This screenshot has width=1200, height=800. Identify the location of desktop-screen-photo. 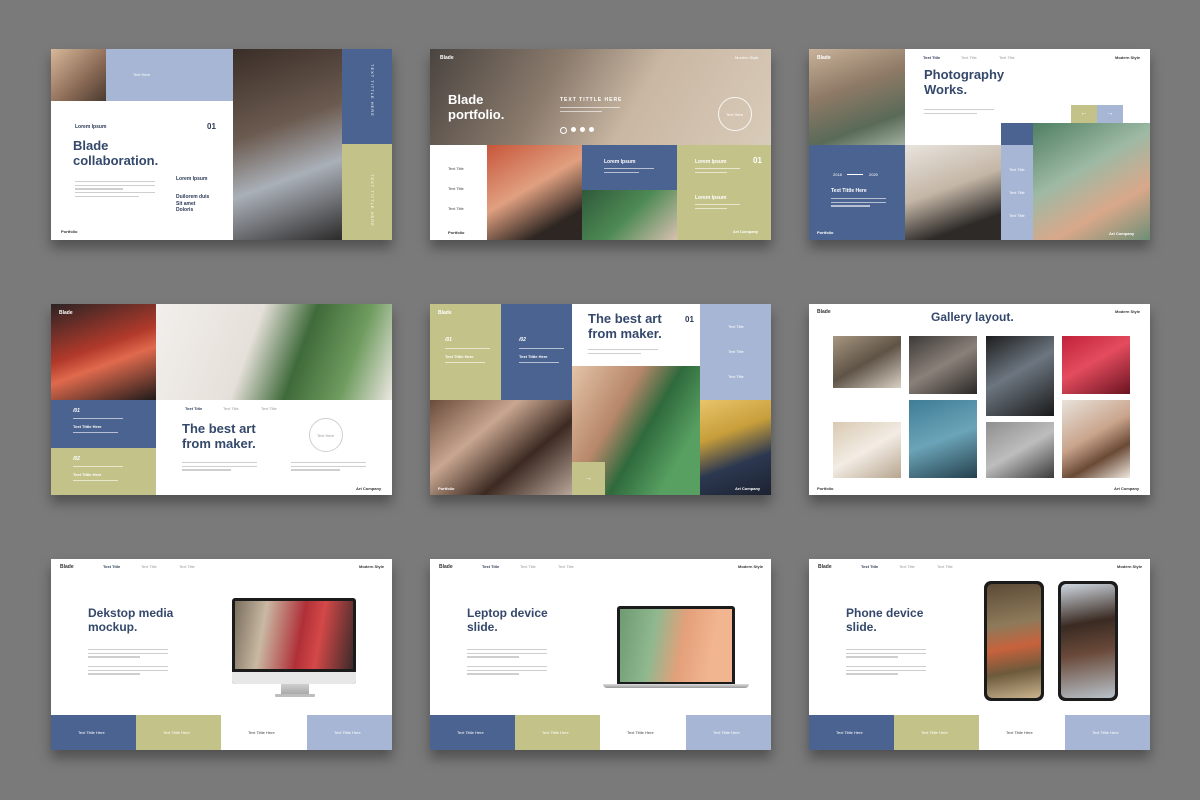
(294, 635).